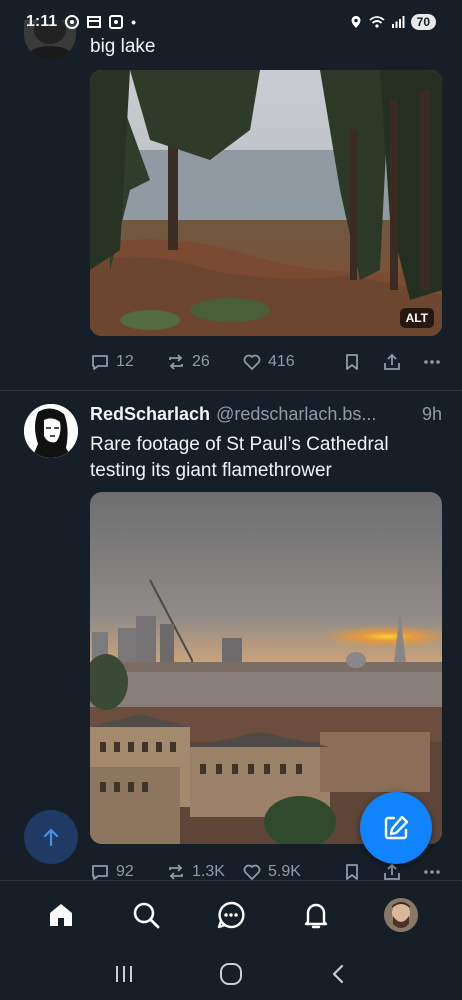 The height and width of the screenshot is (1000, 462). I want to click on home-circle-icon, so click(230, 974).